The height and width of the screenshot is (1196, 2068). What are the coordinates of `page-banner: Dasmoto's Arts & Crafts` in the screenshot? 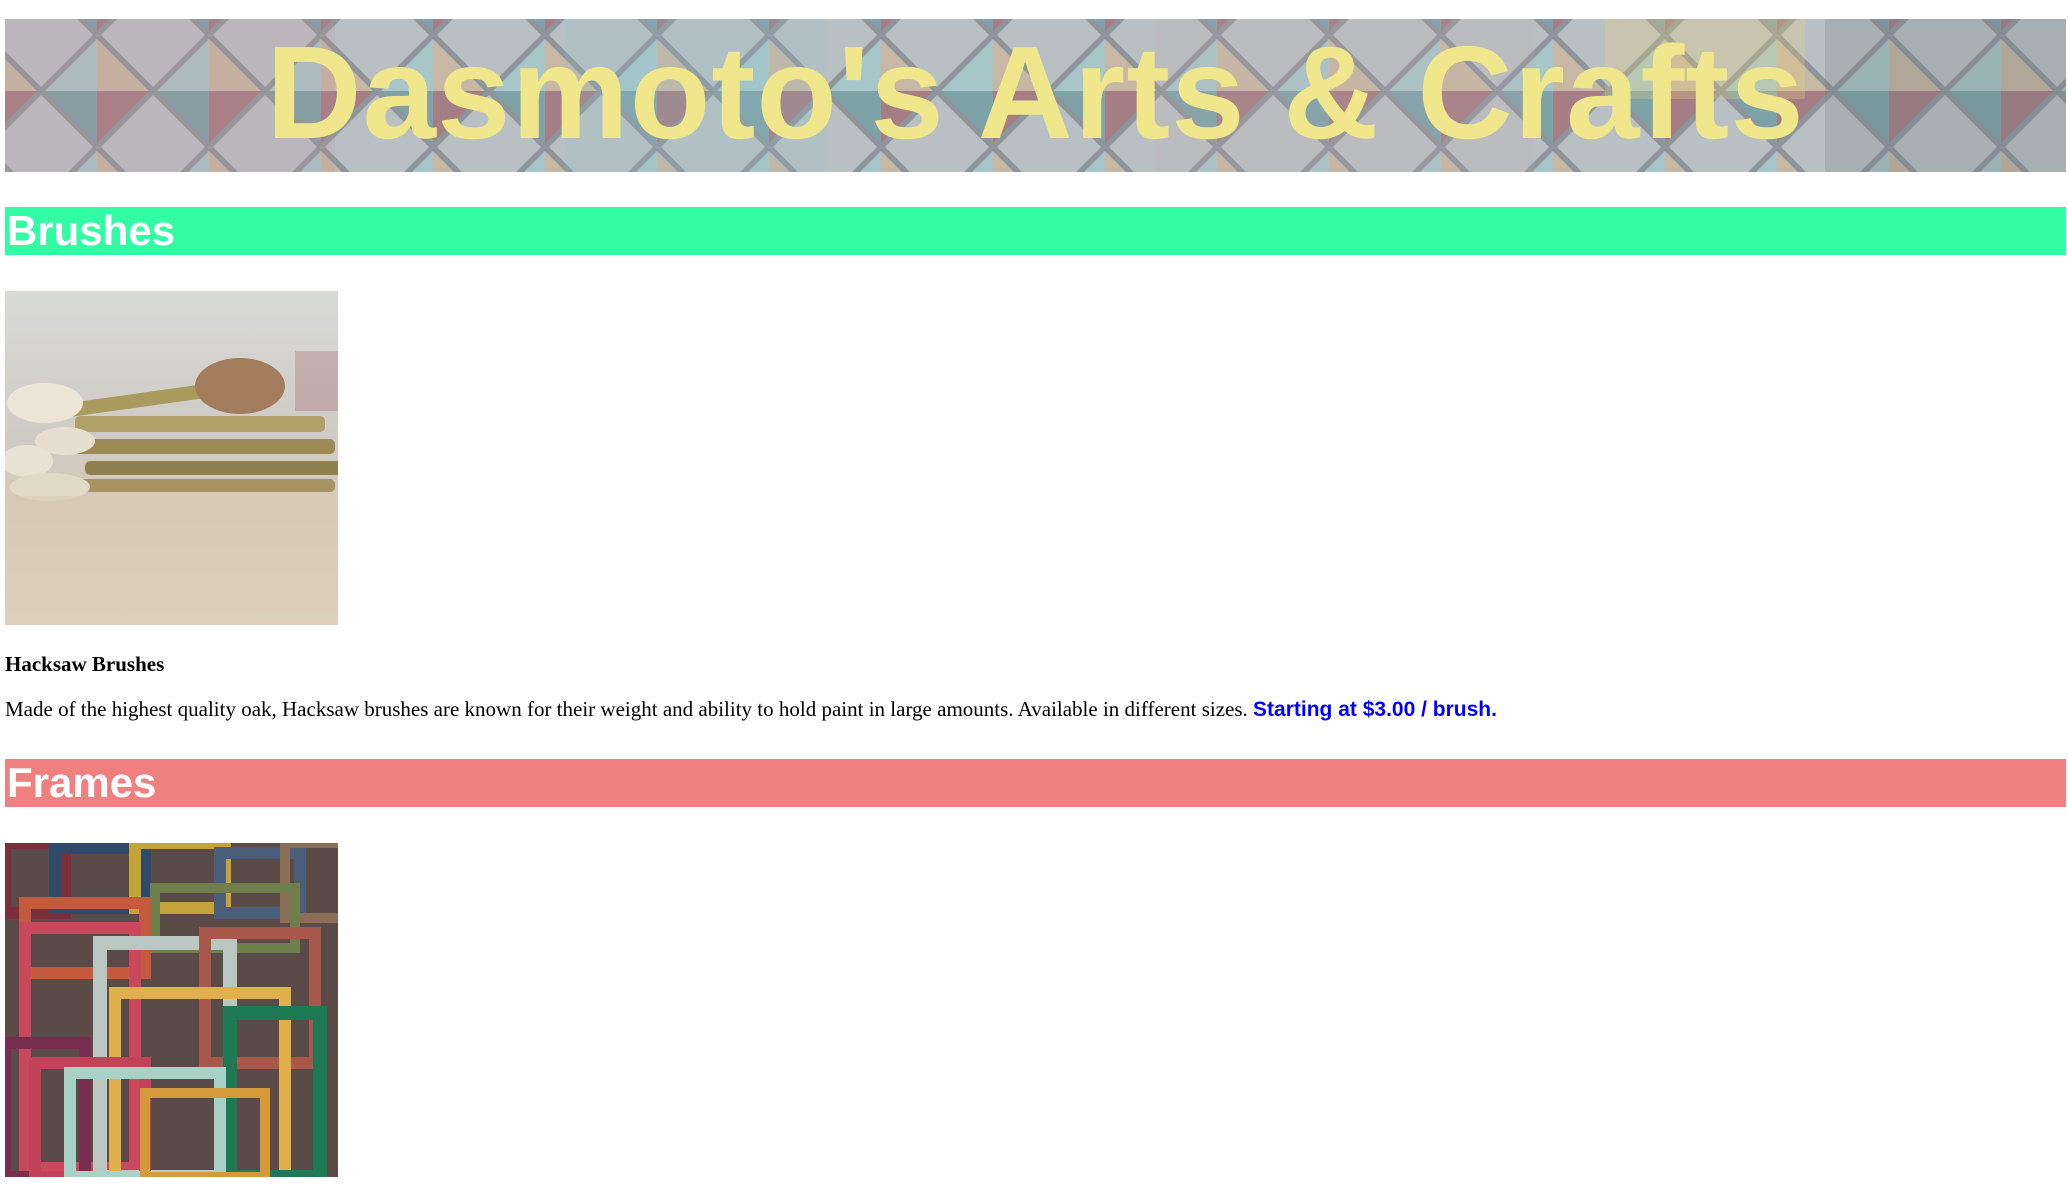 It's located at (1035, 95).